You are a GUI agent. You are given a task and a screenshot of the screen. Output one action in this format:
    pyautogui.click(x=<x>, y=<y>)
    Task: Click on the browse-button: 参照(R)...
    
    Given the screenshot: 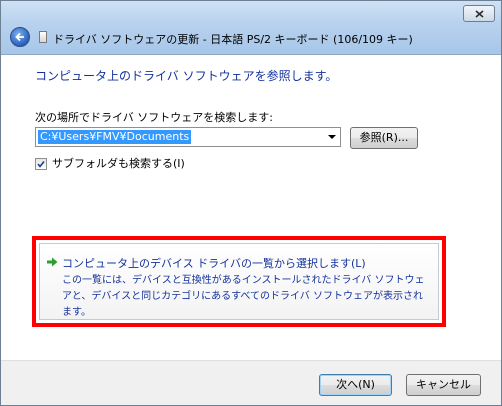 What is the action you would take?
    pyautogui.click(x=384, y=138)
    